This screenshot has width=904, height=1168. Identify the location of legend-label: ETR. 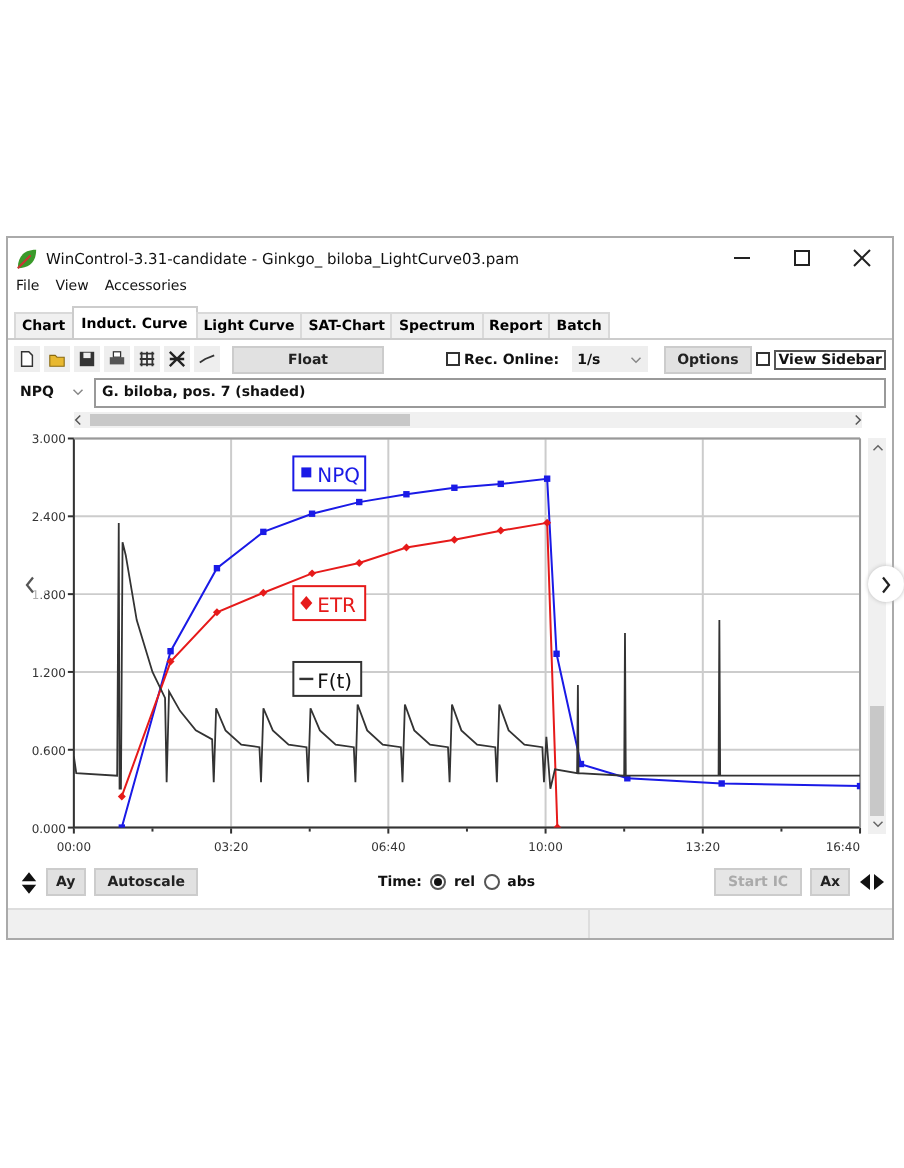
(337, 607).